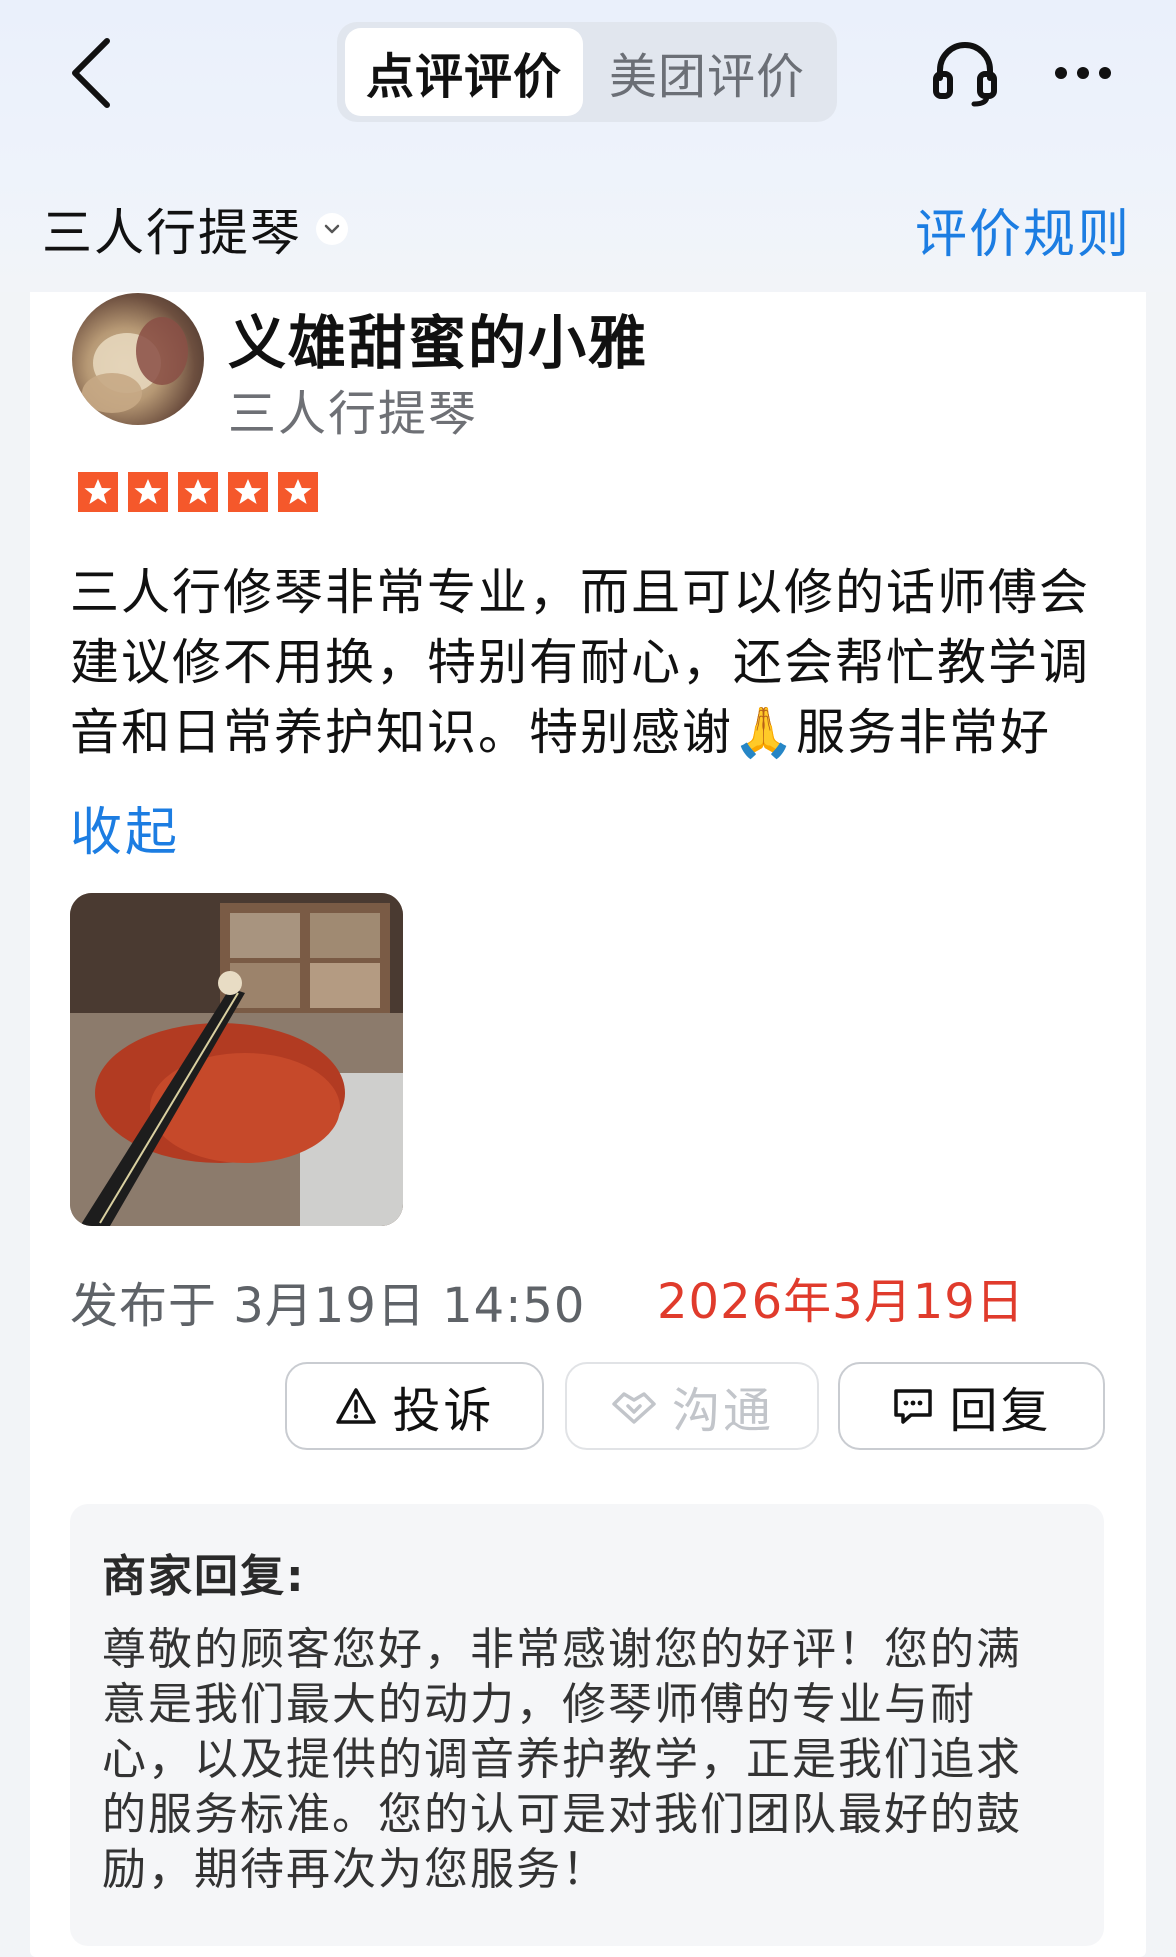  What do you see at coordinates (443, 1411) in the screenshot?
I see `report-label: 投诉` at bounding box center [443, 1411].